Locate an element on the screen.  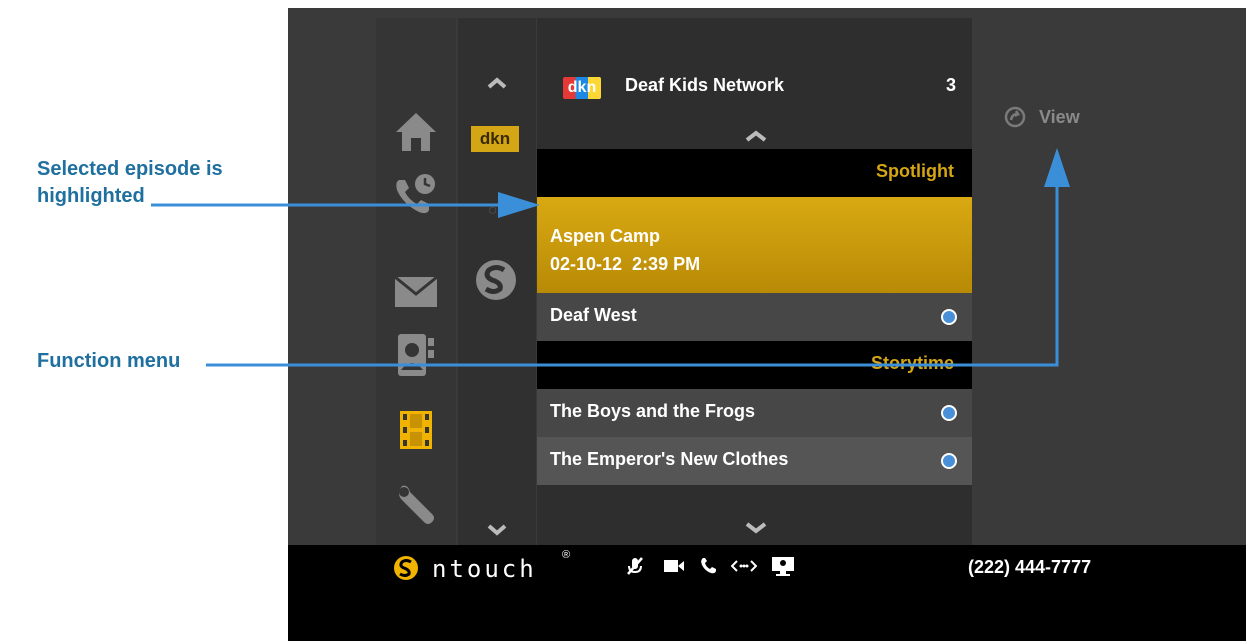
view-arrow-icon is located at coordinates (1015, 117).